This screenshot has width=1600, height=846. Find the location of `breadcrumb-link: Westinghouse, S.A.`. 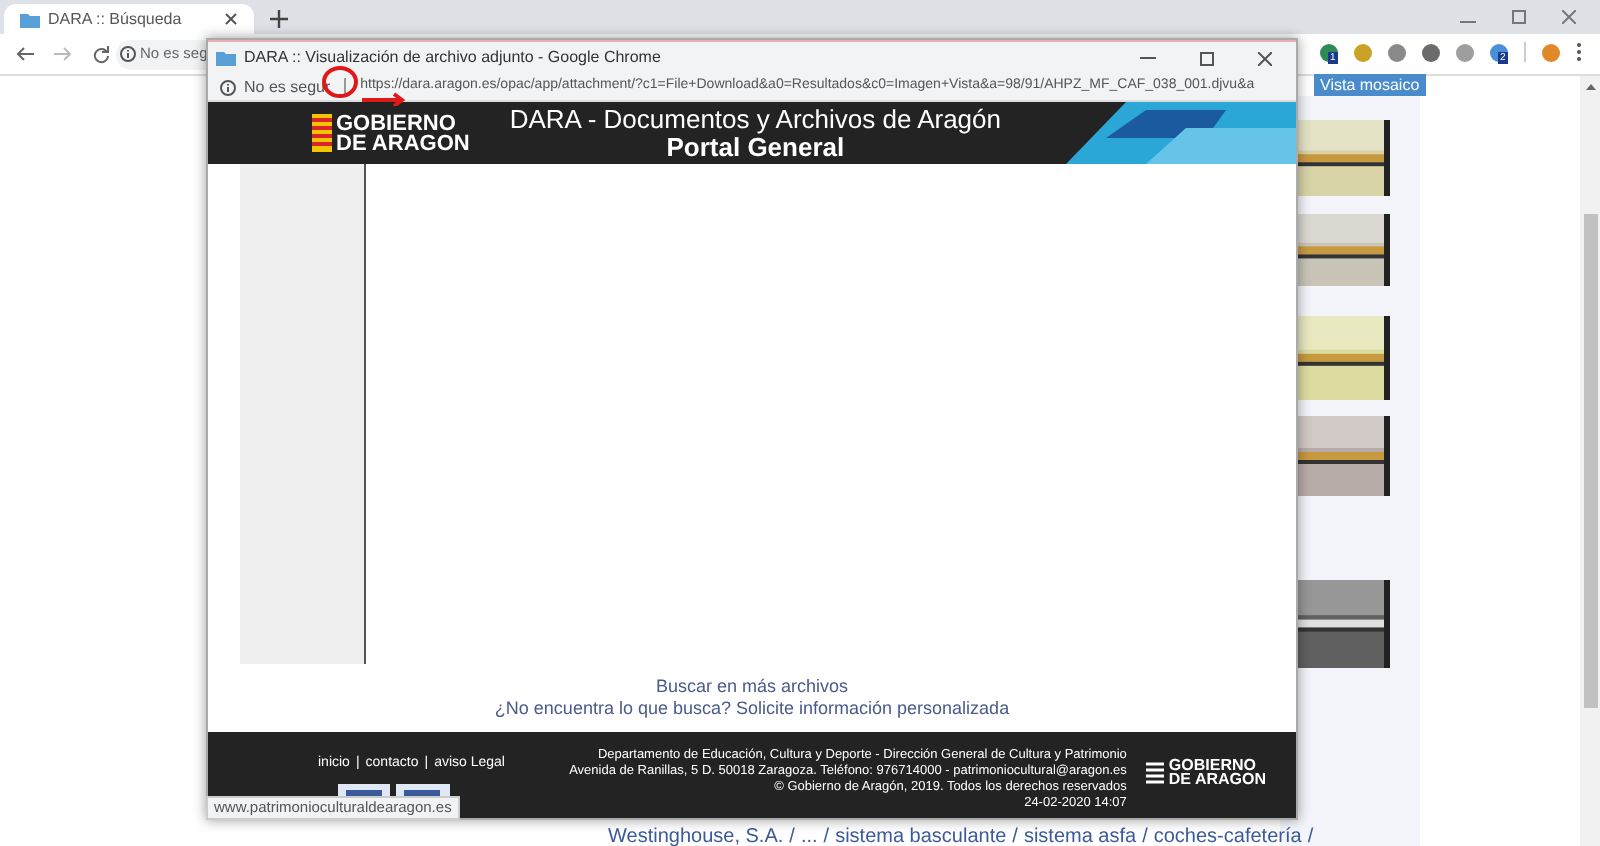

breadcrumb-link: Westinghouse, S.A. is located at coordinates (696, 834).